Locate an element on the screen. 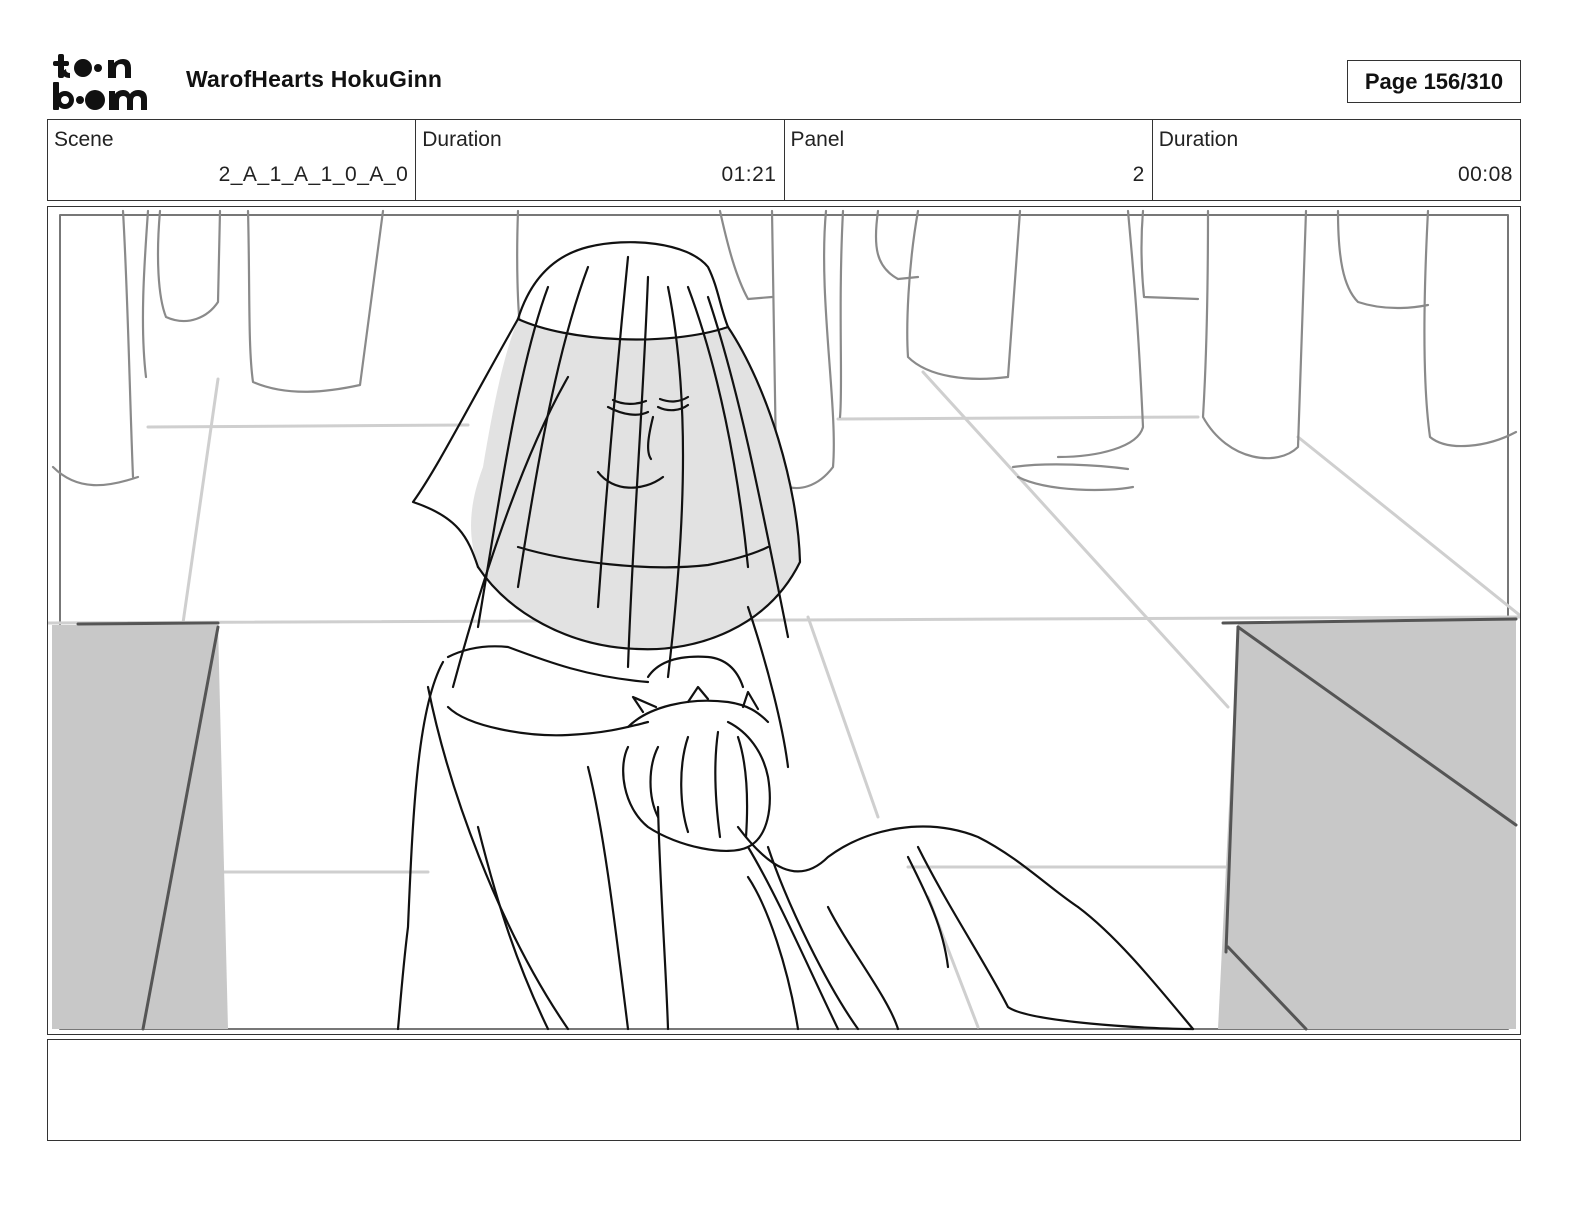  scene-label: Scene is located at coordinates (84, 139).